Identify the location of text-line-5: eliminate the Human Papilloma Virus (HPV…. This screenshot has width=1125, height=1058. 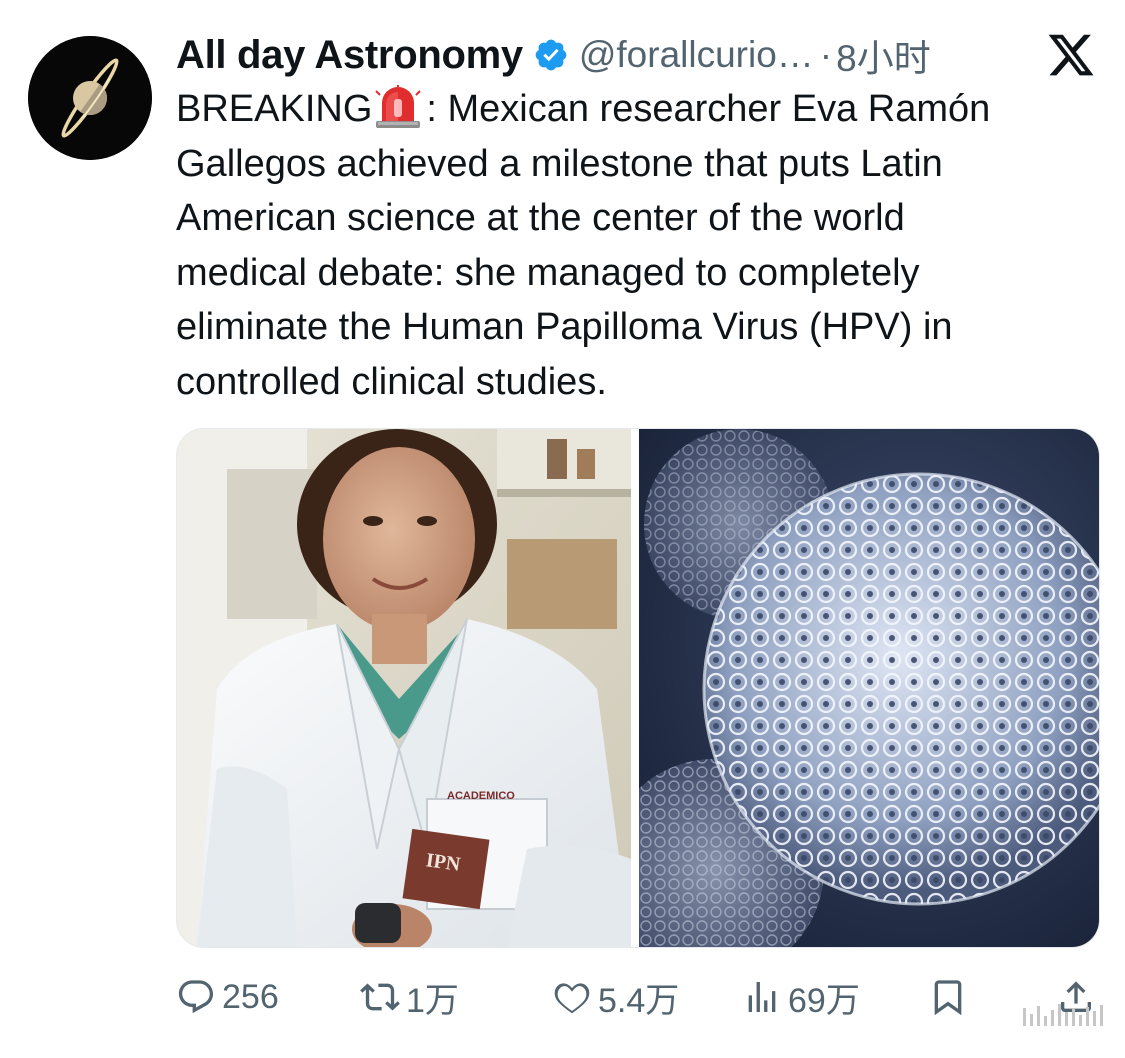
(564, 327).